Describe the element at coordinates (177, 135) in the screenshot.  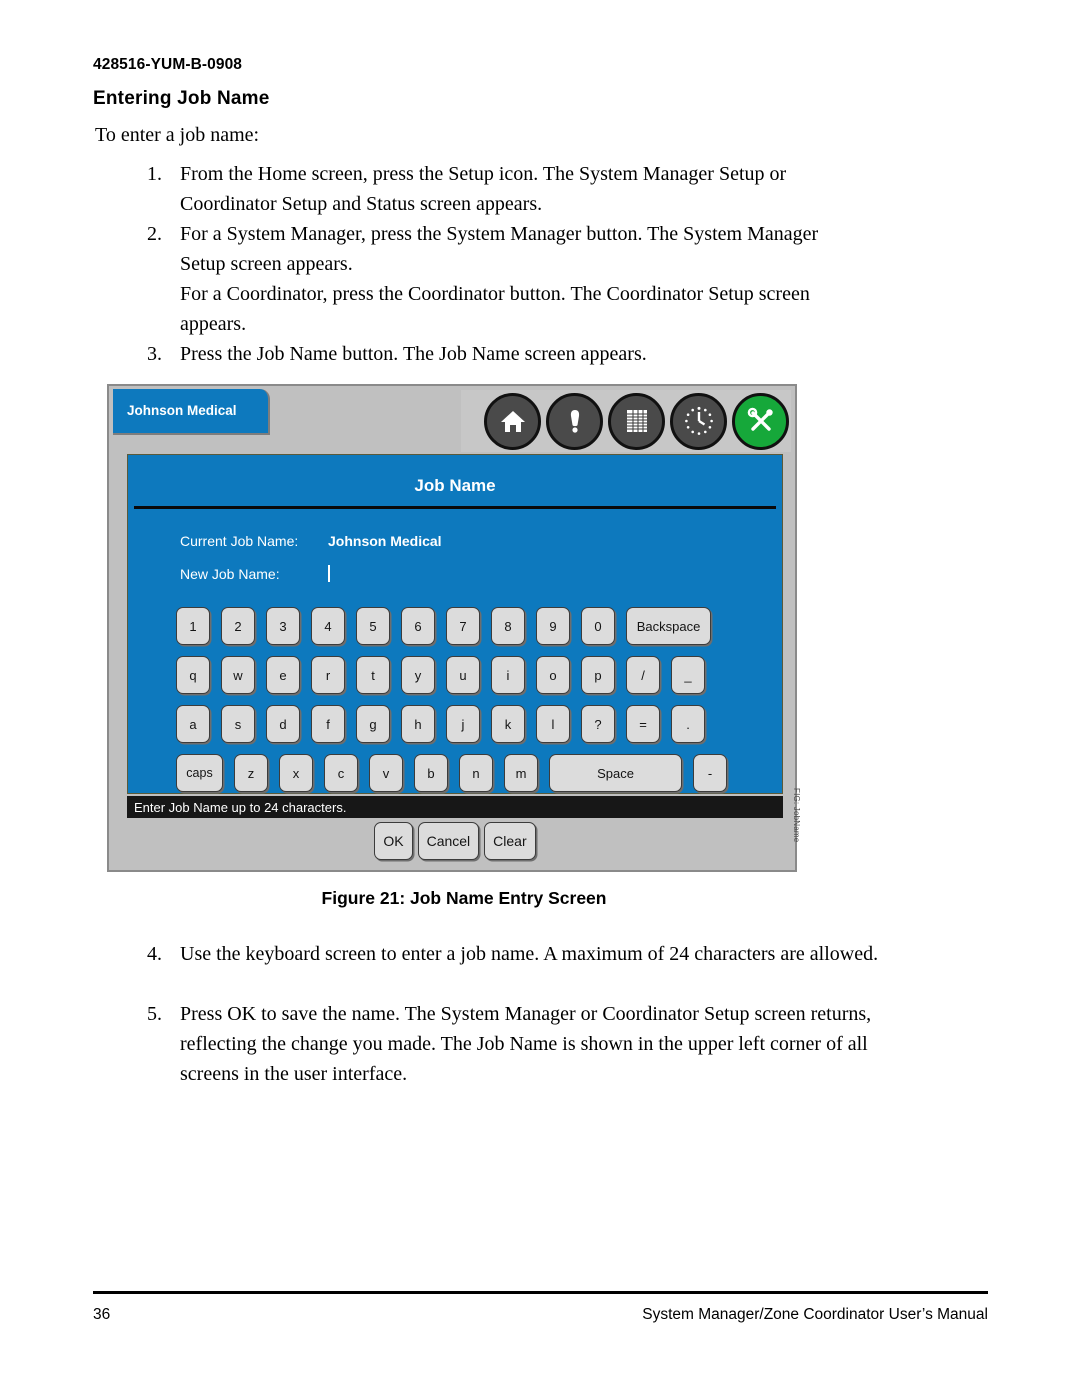
I see `intro-text: To enter a job name:` at that location.